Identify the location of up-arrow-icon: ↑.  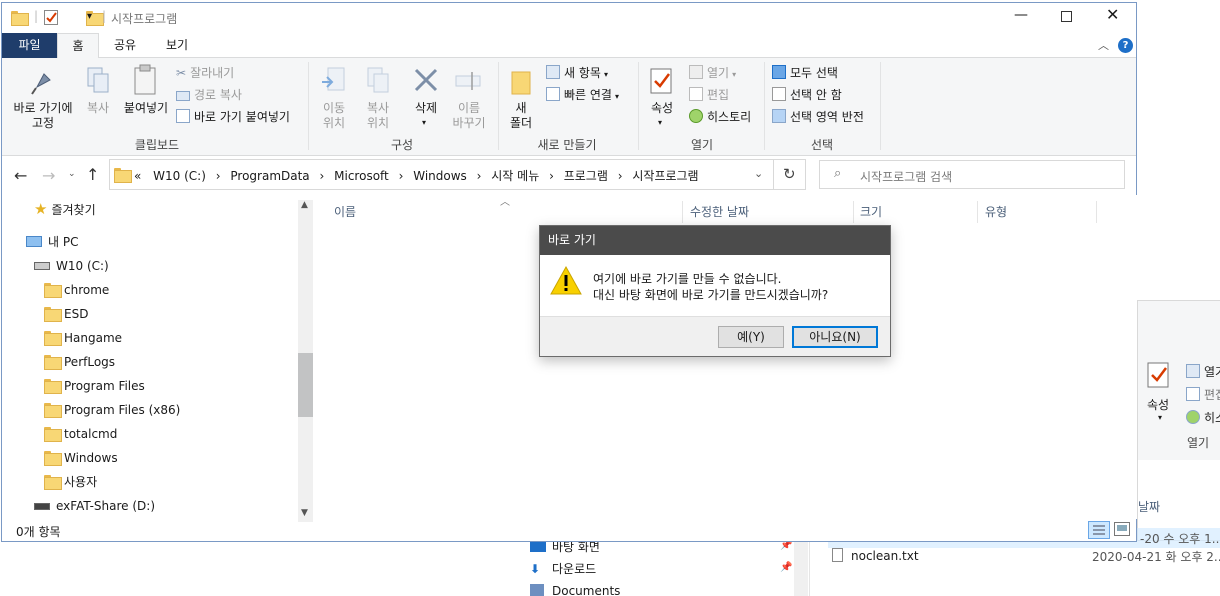
(92, 174).